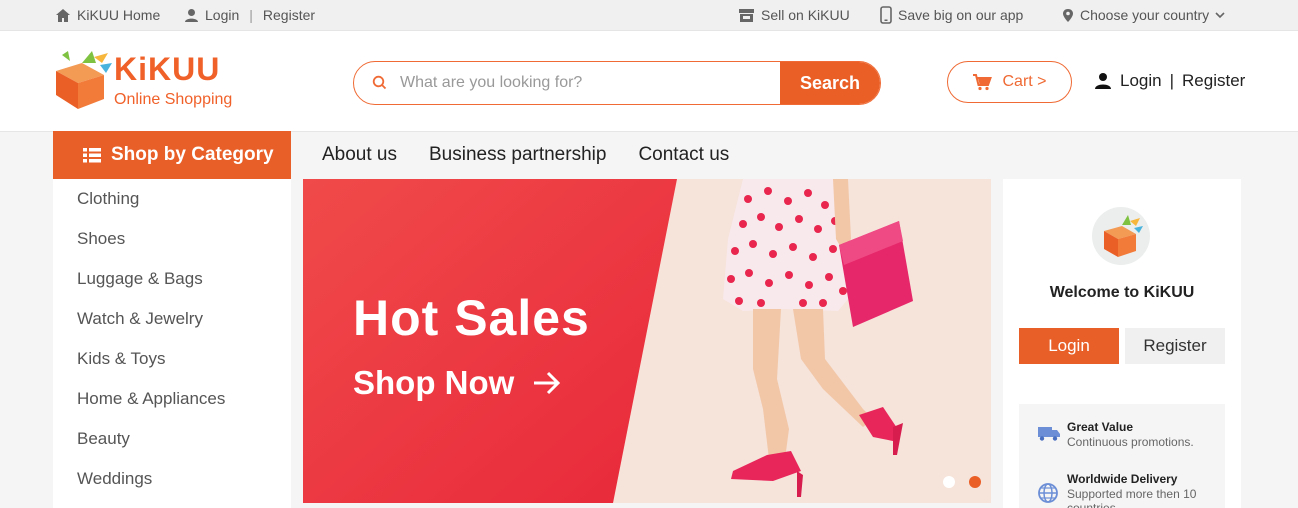 This screenshot has width=1298, height=508. I want to click on category-item-beauty: Beauty, so click(172, 439).